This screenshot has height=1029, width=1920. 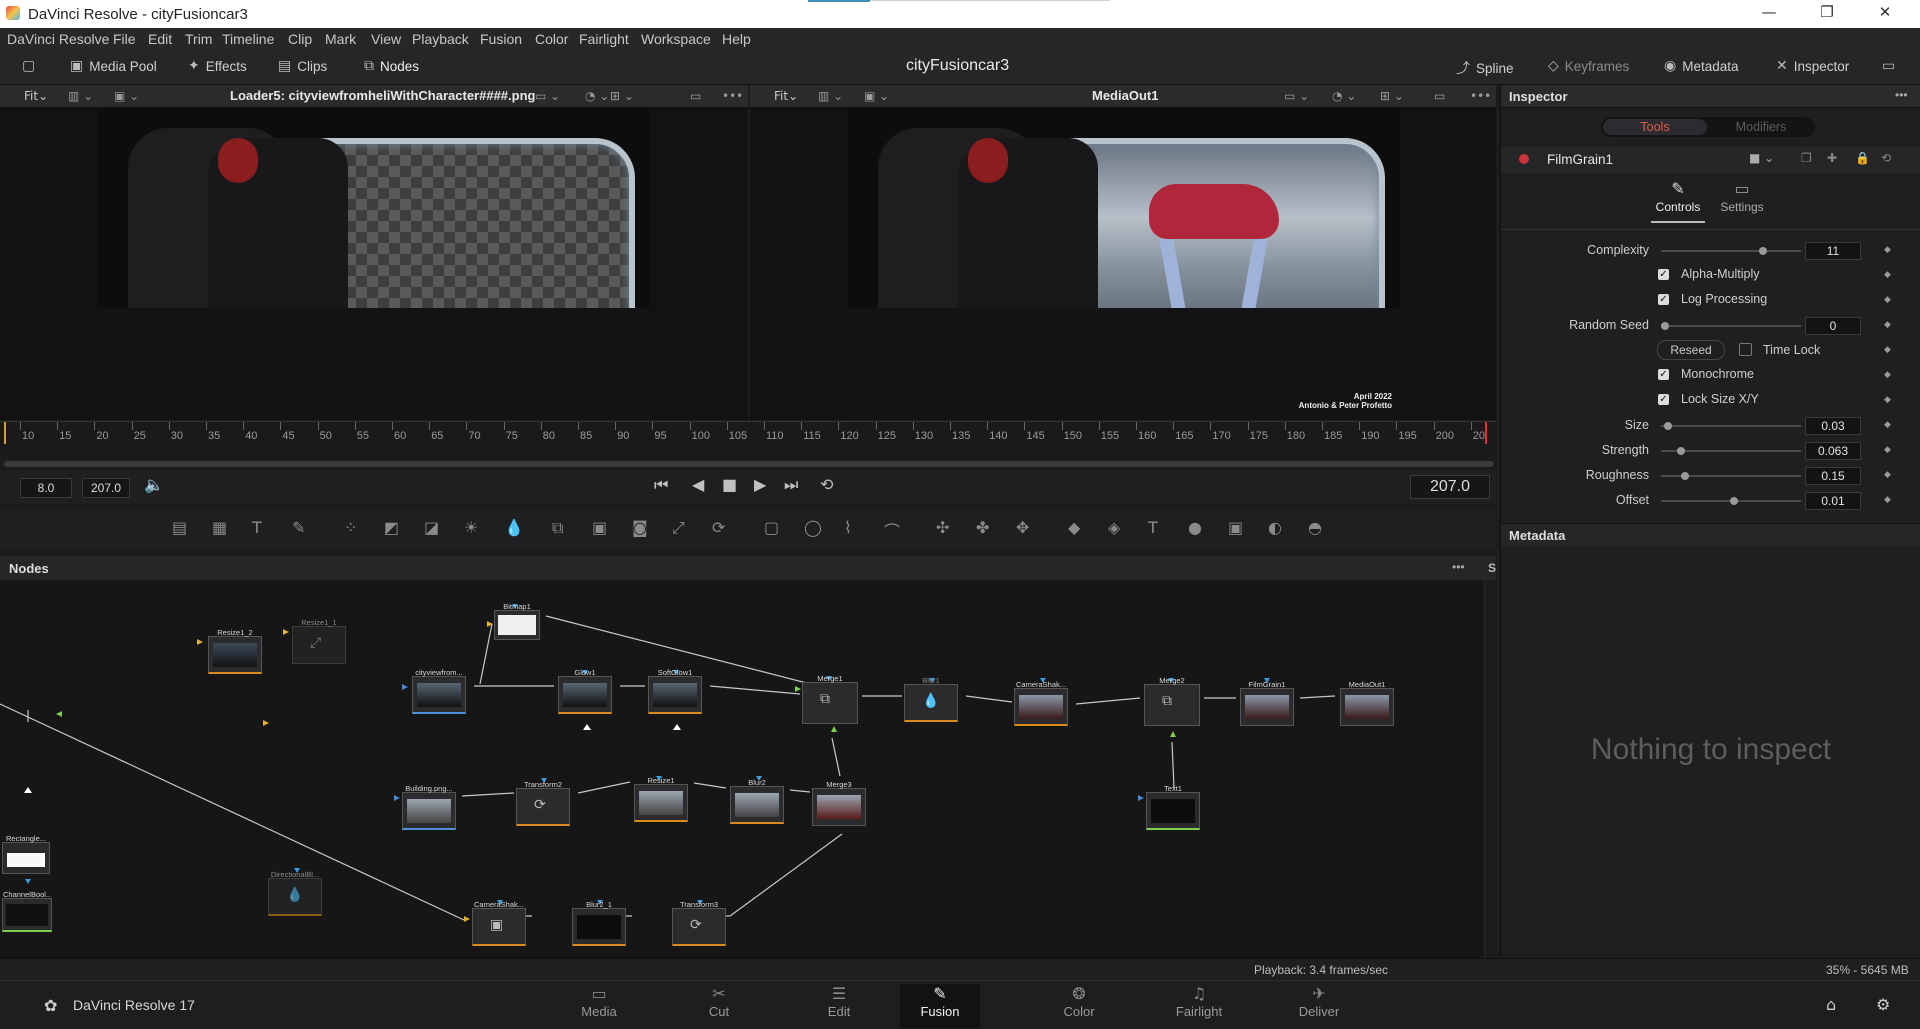 What do you see at coordinates (124, 39) in the screenshot?
I see `menu-file: File` at bounding box center [124, 39].